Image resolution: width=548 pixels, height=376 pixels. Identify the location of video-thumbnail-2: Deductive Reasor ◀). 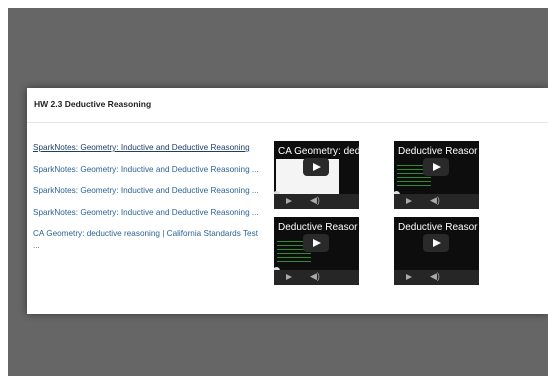
(436, 175).